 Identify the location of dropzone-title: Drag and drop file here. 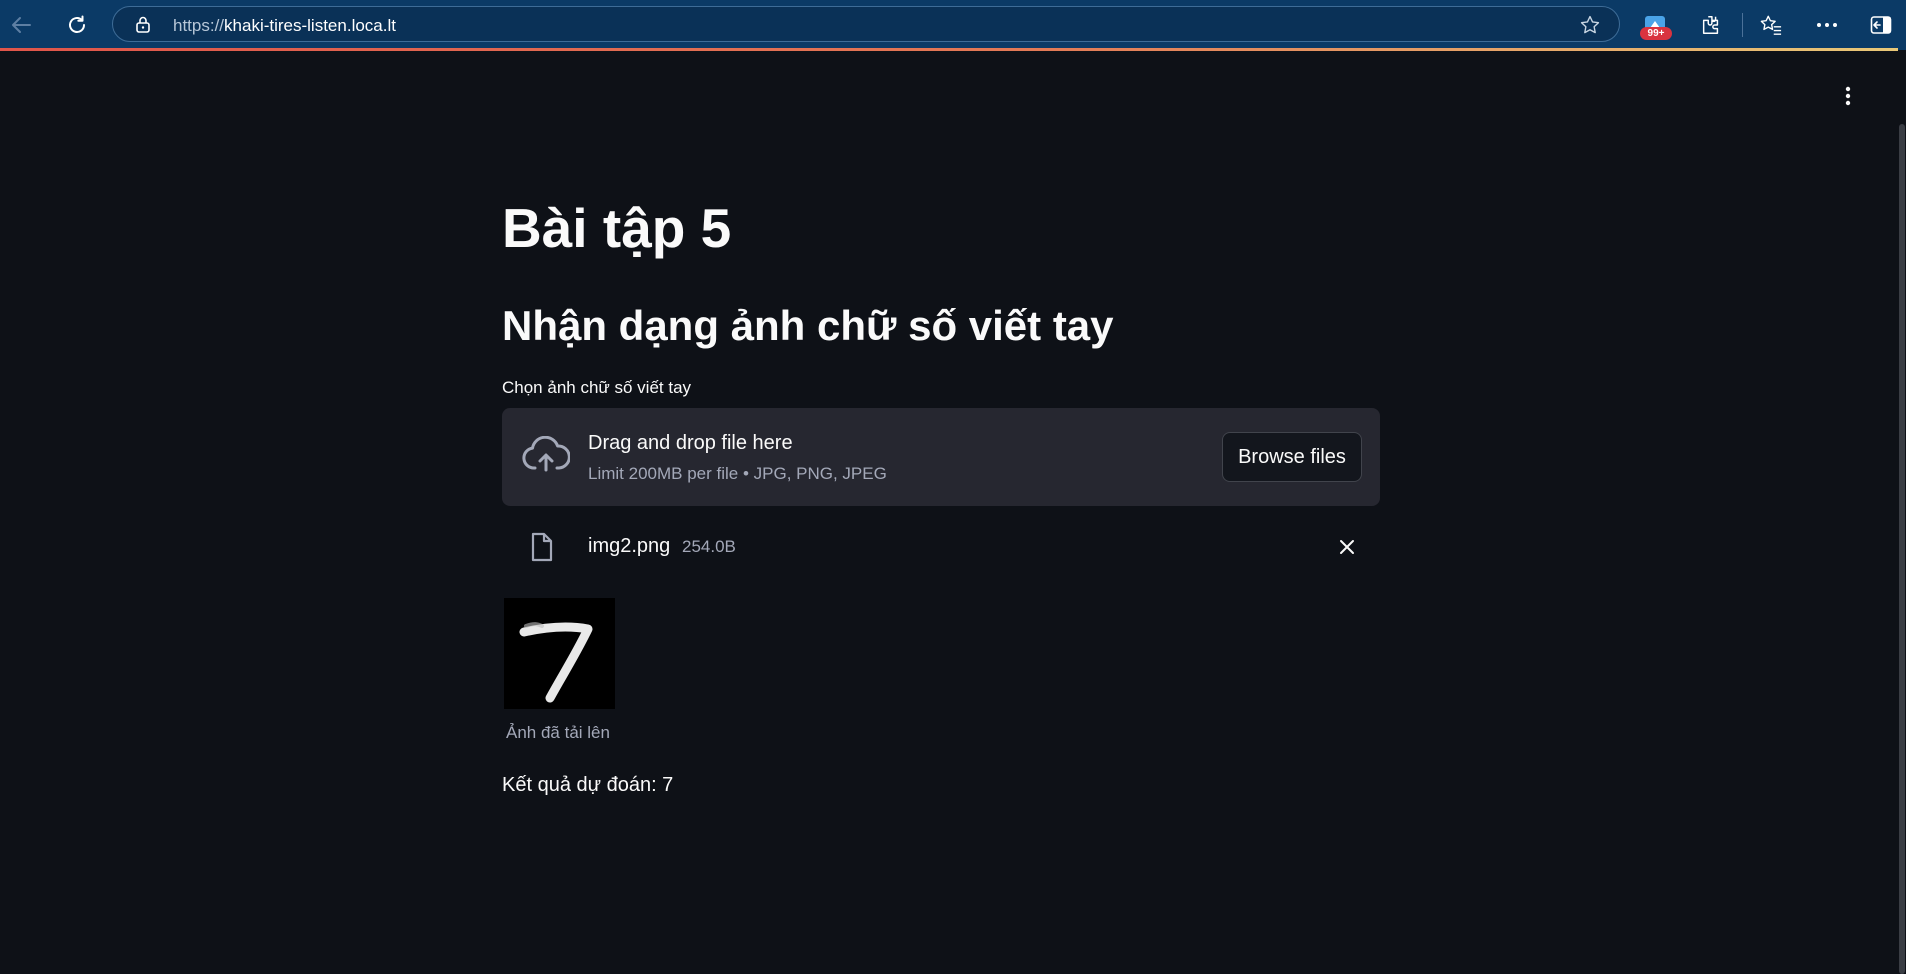
(690, 443).